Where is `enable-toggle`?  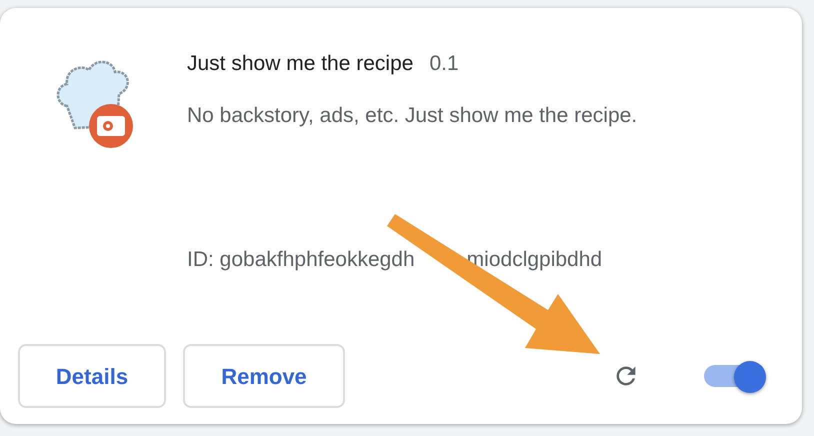
enable-toggle is located at coordinates (734, 376).